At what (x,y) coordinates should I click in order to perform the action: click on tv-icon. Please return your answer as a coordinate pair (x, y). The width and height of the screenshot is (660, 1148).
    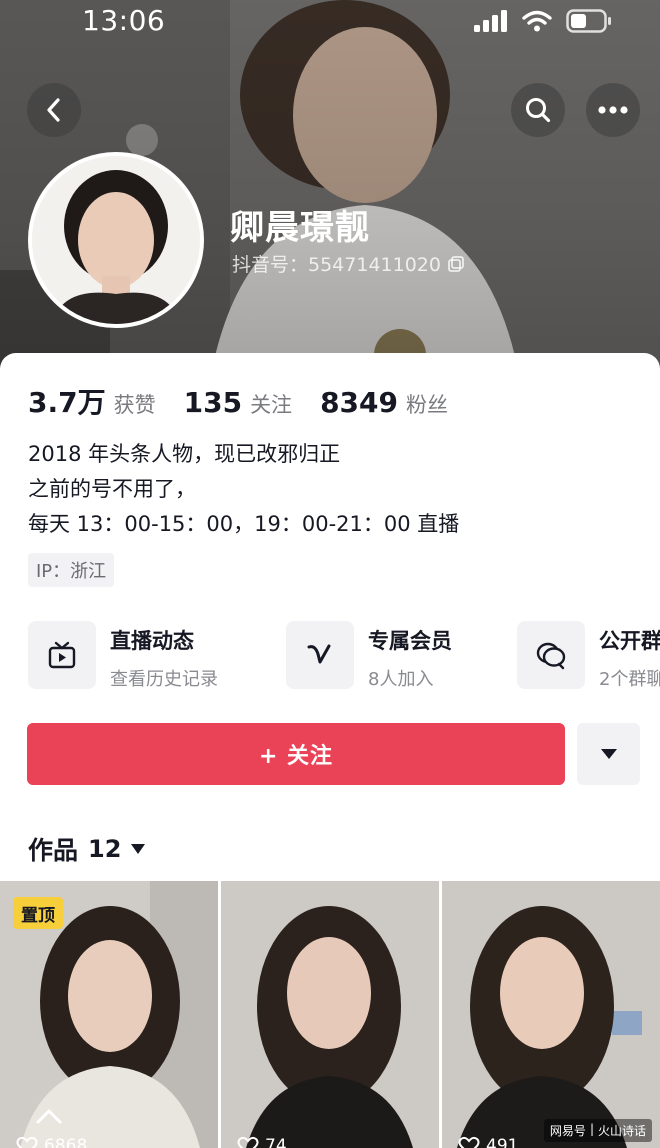
    Looking at the image, I should click on (62, 655).